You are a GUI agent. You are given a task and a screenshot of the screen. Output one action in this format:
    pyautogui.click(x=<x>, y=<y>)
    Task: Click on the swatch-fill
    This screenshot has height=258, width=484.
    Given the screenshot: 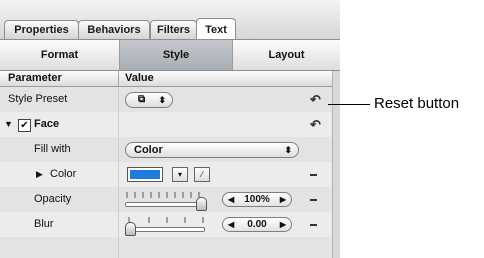 What is the action you would take?
    pyautogui.click(x=145, y=174)
    